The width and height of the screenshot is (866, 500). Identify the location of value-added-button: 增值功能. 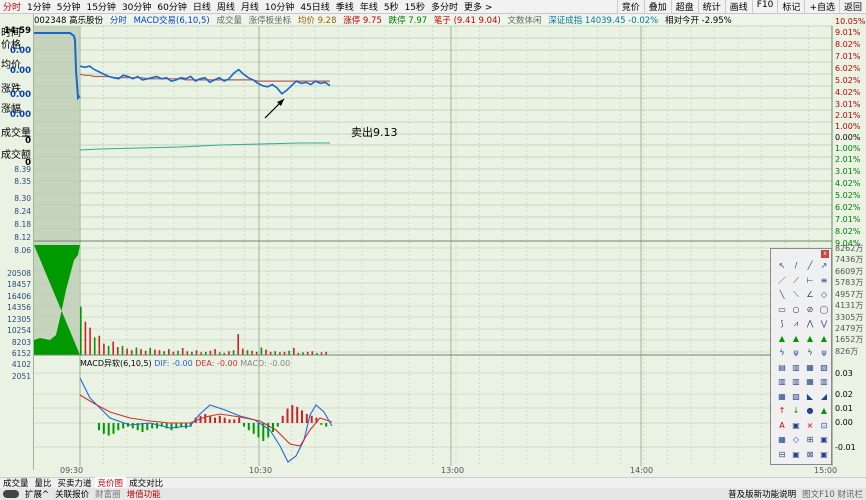
(144, 494).